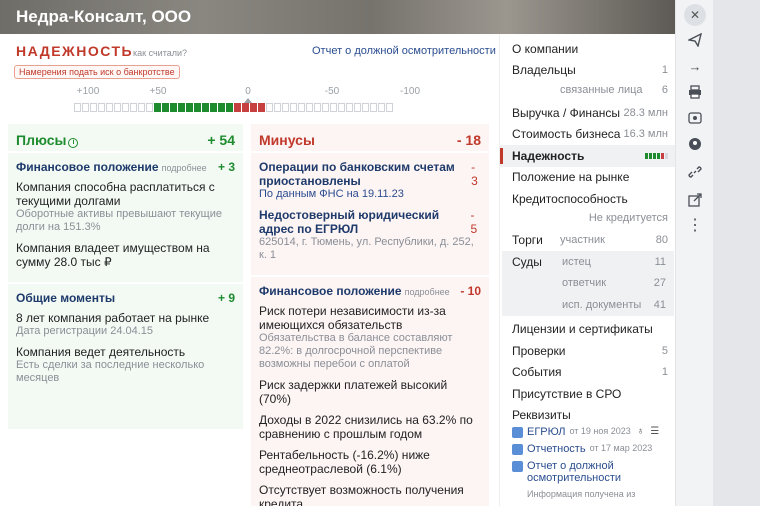  I want to click on nav-item-licenses: Лицензии и сертификаты, so click(587, 330).